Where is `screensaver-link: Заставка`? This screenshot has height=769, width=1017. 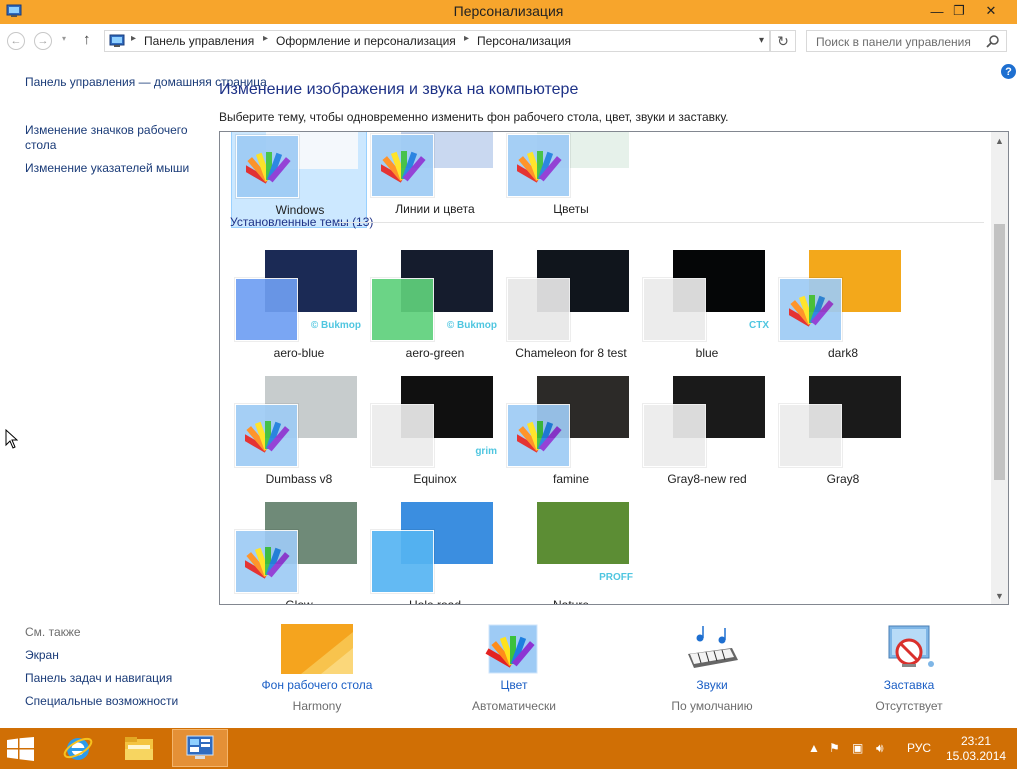 screensaver-link: Заставка is located at coordinates (909, 685).